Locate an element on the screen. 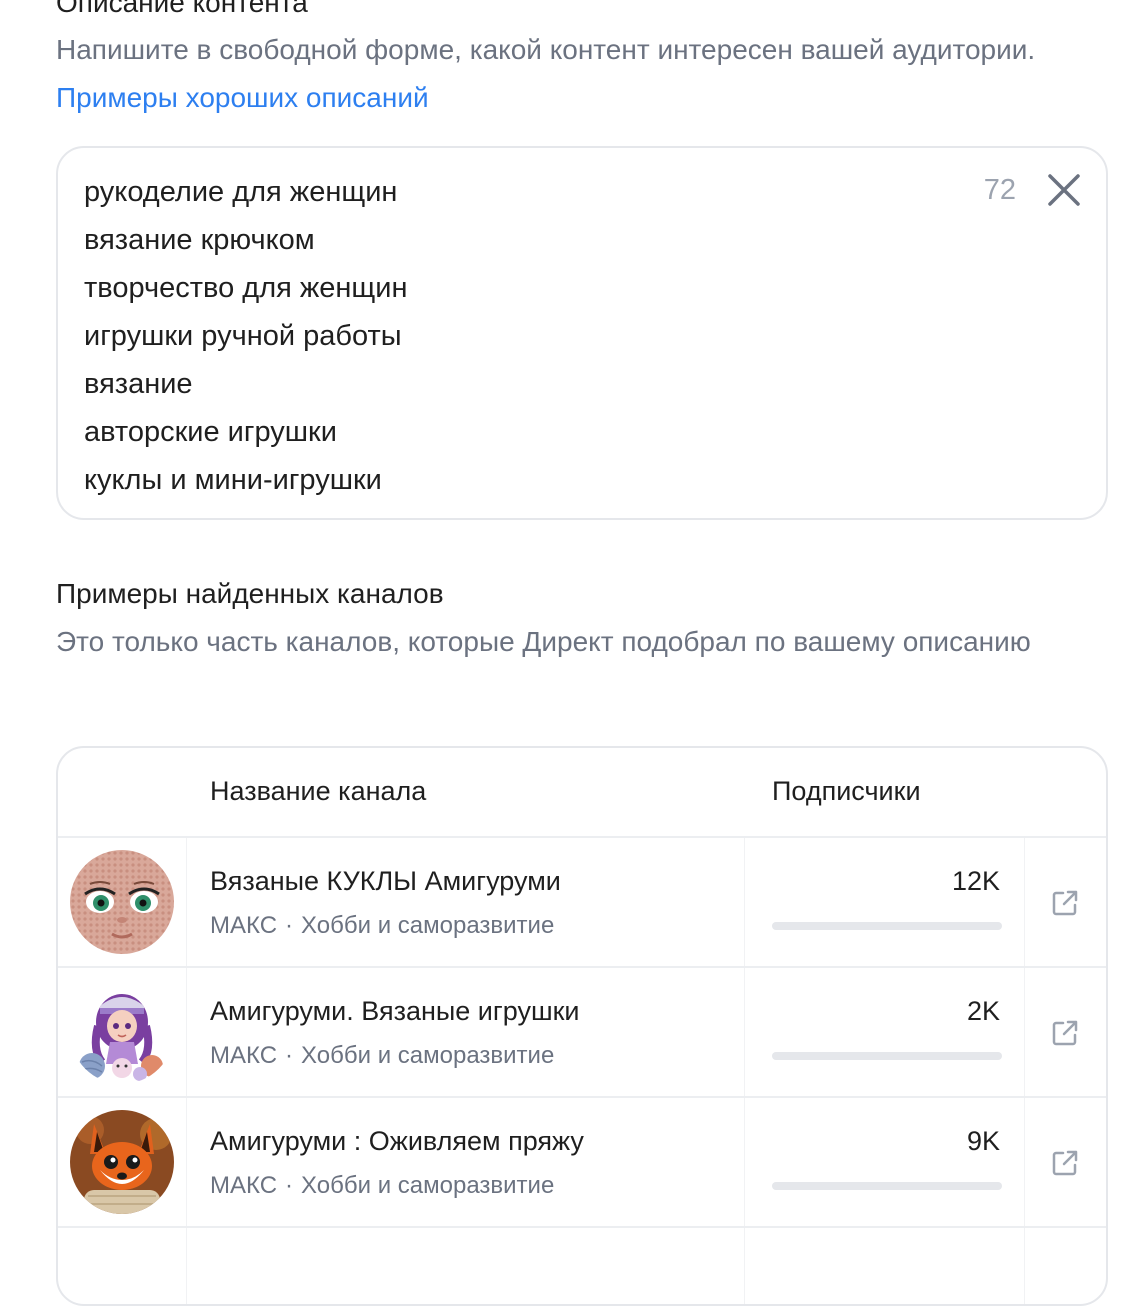  textarea-line: творчество для женщин is located at coordinates (246, 288).